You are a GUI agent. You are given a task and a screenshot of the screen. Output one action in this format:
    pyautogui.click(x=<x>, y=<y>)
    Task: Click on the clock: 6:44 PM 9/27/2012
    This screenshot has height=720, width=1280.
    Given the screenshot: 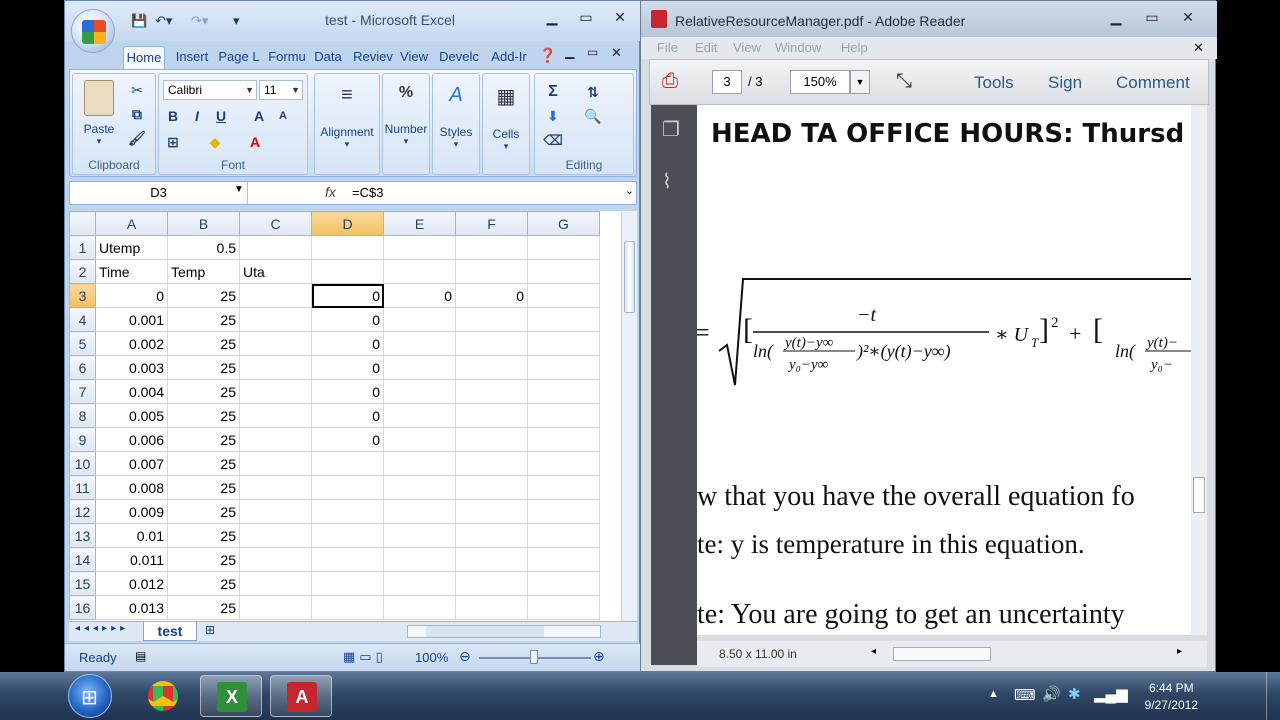 What is the action you would take?
    pyautogui.click(x=1171, y=697)
    